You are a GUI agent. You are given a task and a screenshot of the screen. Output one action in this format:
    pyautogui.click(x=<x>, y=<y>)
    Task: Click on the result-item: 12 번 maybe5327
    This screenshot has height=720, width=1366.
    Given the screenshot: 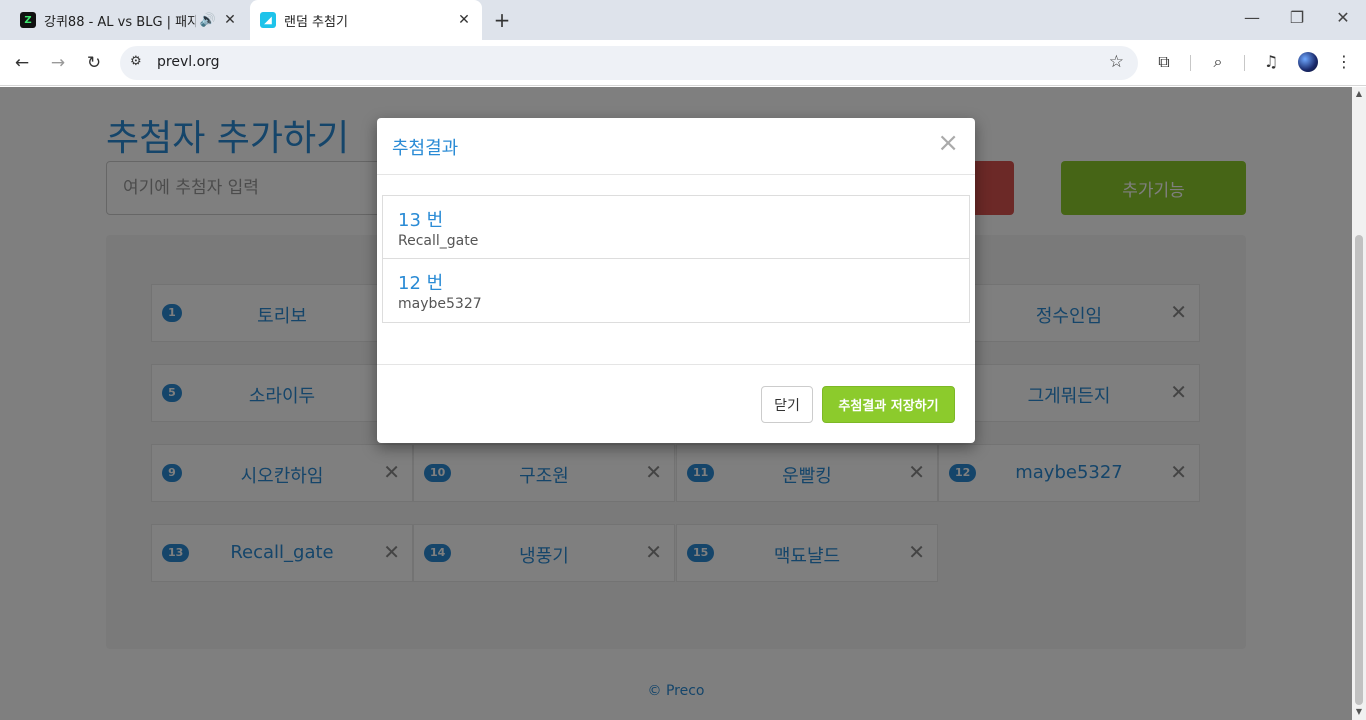 What is the action you would take?
    pyautogui.click(x=676, y=291)
    